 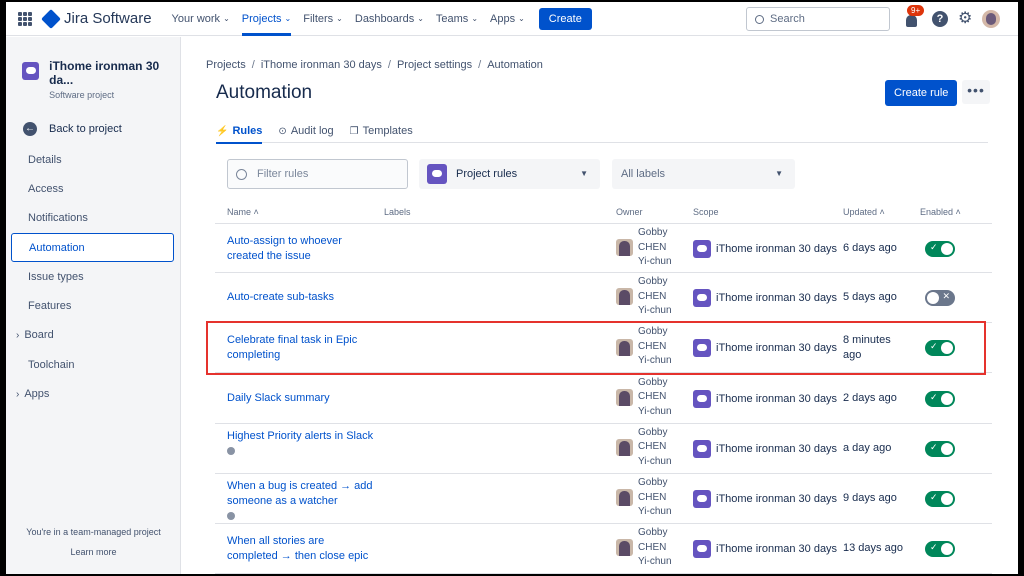 I want to click on project-rules-value: Project rules, so click(x=487, y=174).